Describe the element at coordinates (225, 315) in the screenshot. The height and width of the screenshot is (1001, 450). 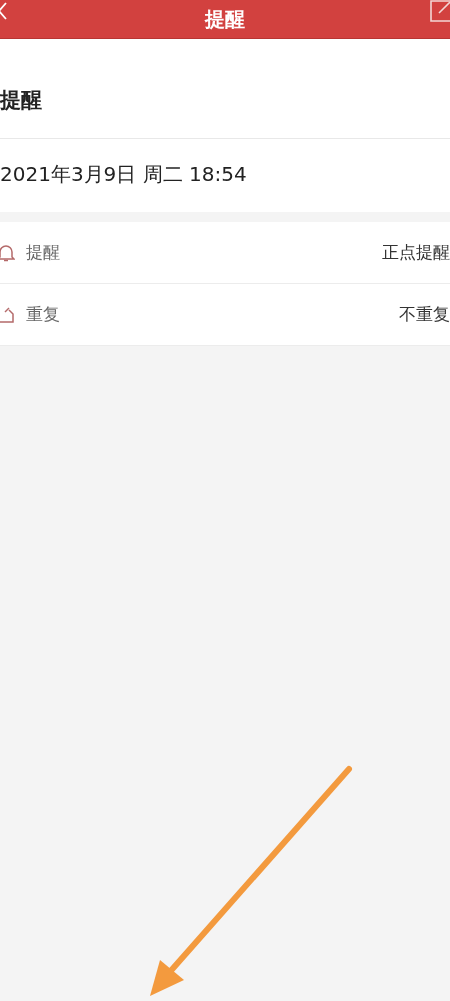
I see `setting-row: 重复 不重复` at that location.